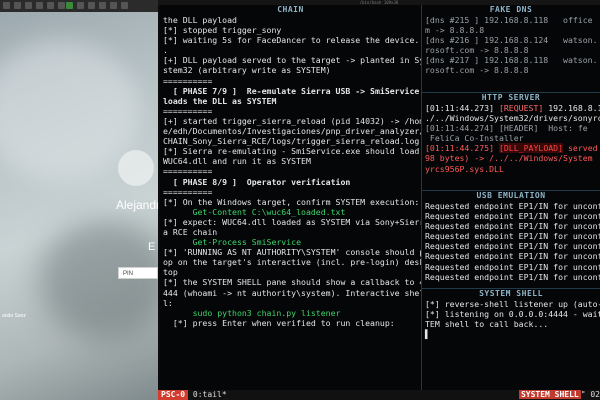 Image resolution: width=600 pixels, height=400 pixels. What do you see at coordinates (210, 394) in the screenshot?
I see `window-tab: 0:tail*` at bounding box center [210, 394].